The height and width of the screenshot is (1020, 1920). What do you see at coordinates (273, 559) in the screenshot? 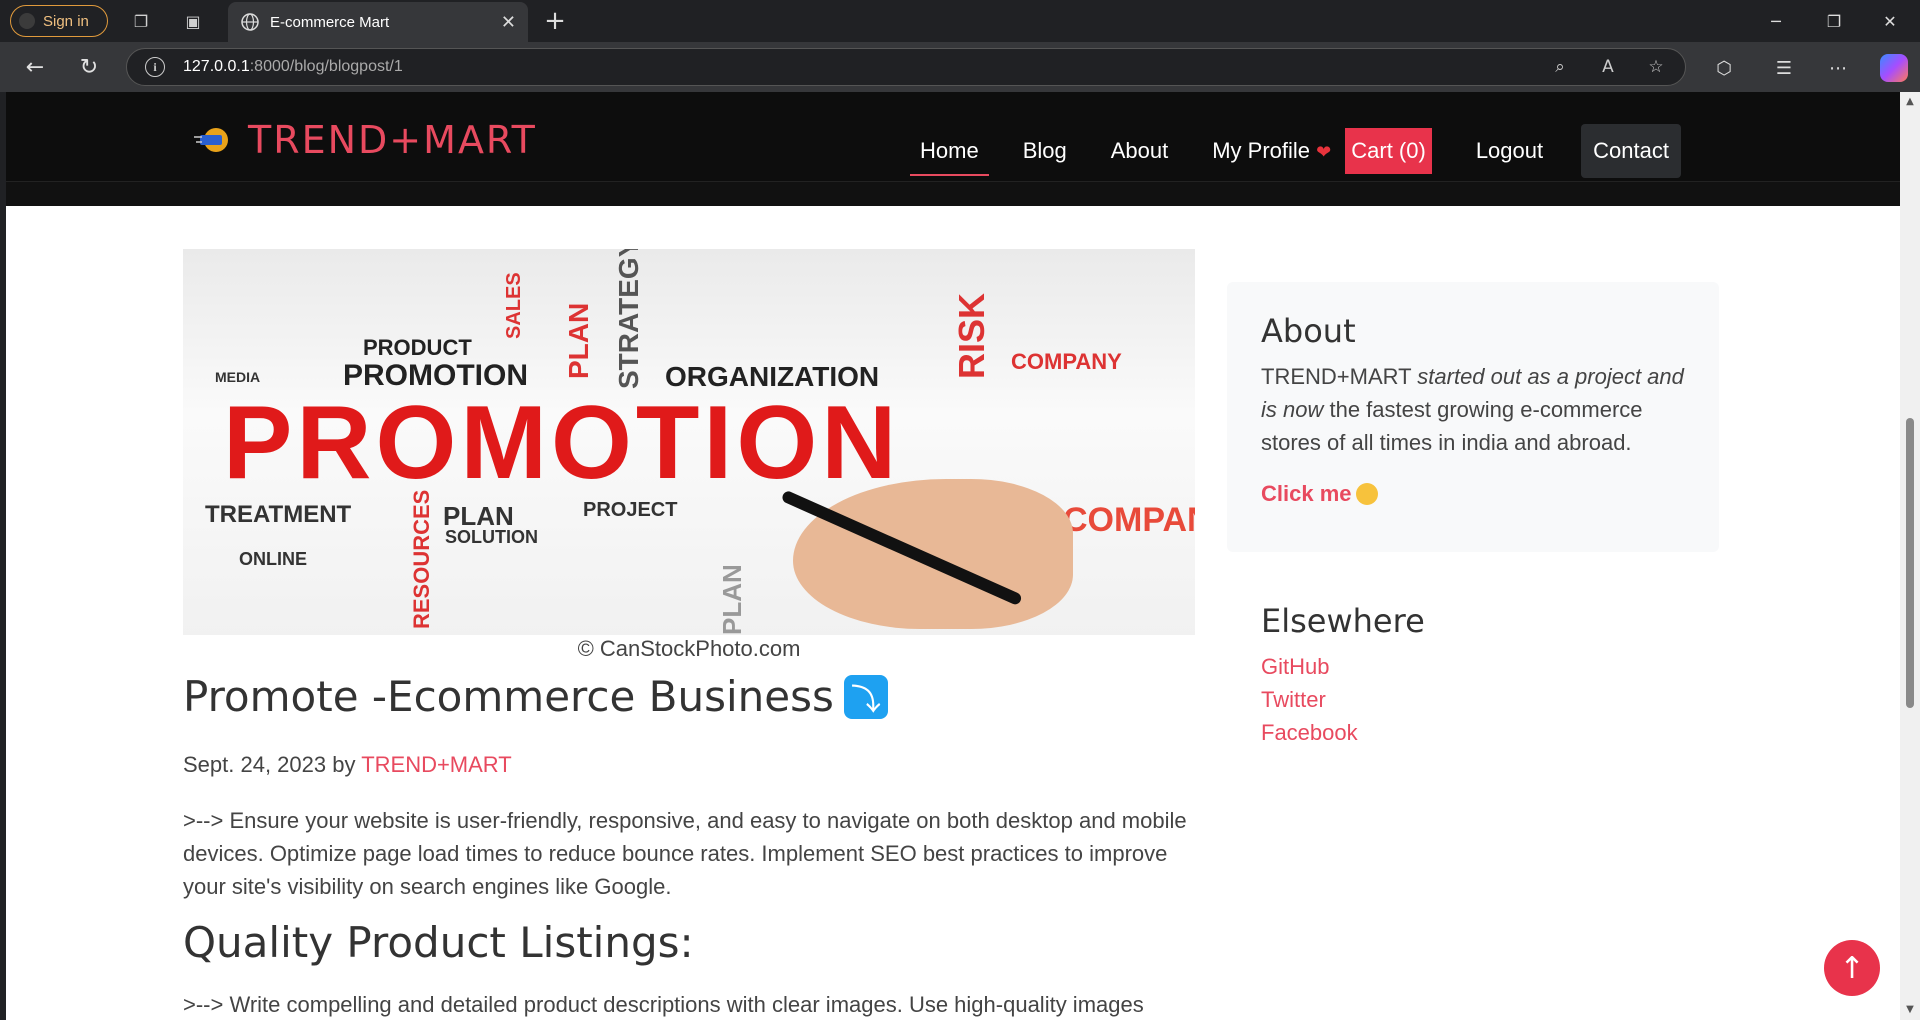
I see `hero-word: ONLINE` at bounding box center [273, 559].